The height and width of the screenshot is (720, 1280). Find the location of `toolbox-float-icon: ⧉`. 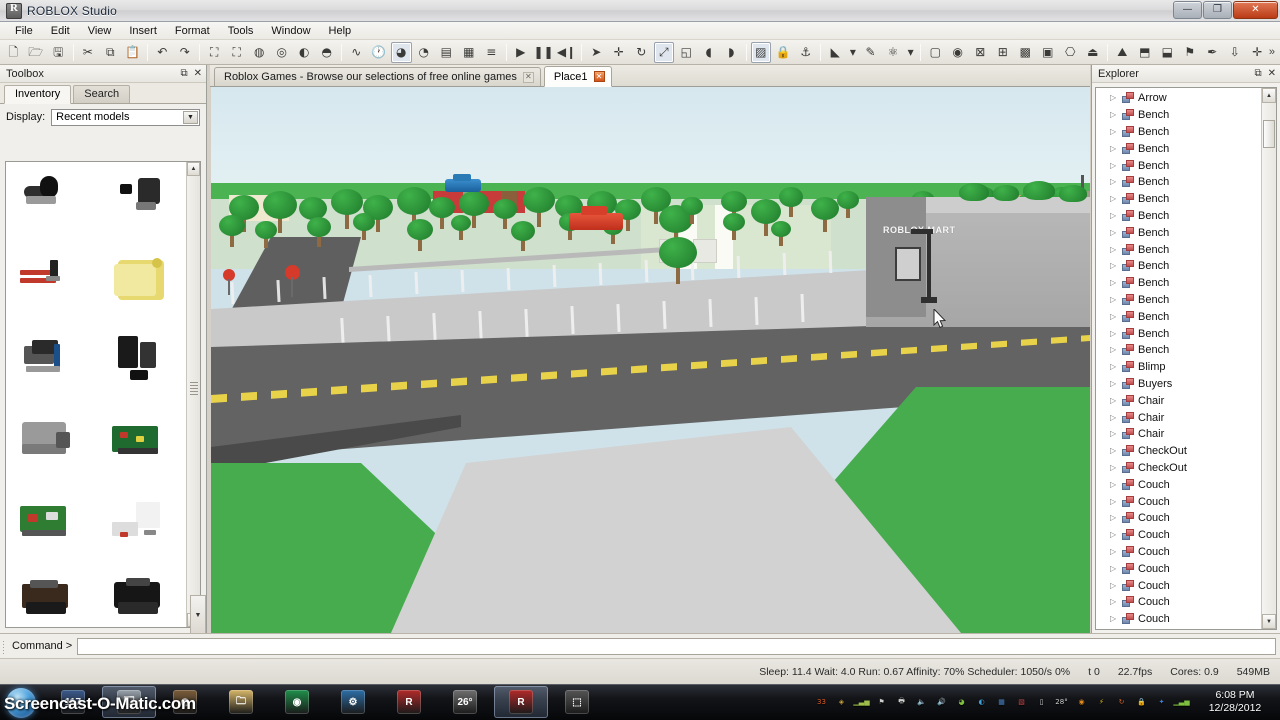

toolbox-float-icon: ⧉ is located at coordinates (183, 73).